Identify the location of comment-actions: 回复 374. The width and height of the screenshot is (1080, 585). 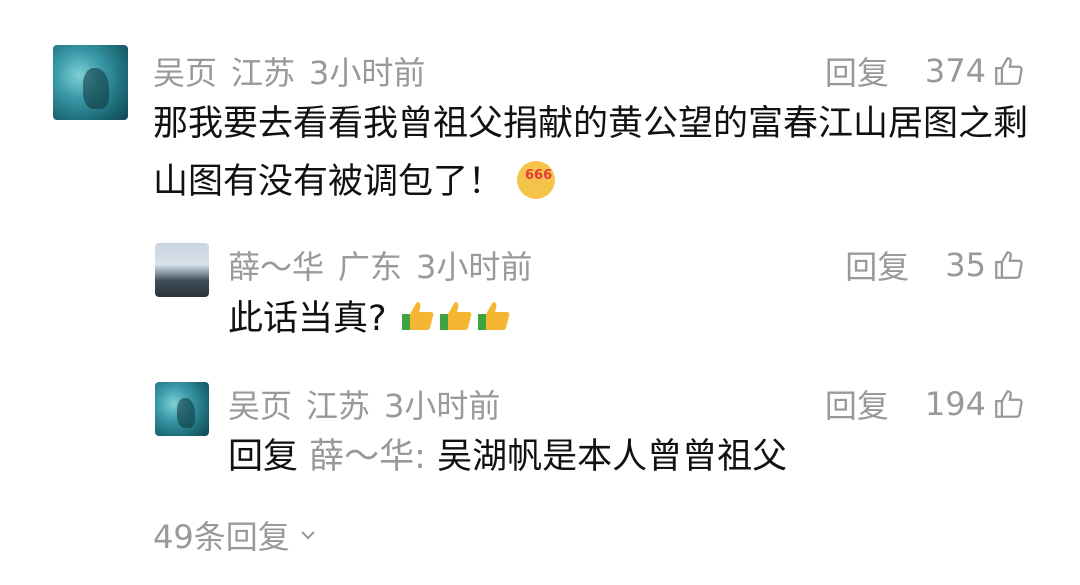
(925, 71).